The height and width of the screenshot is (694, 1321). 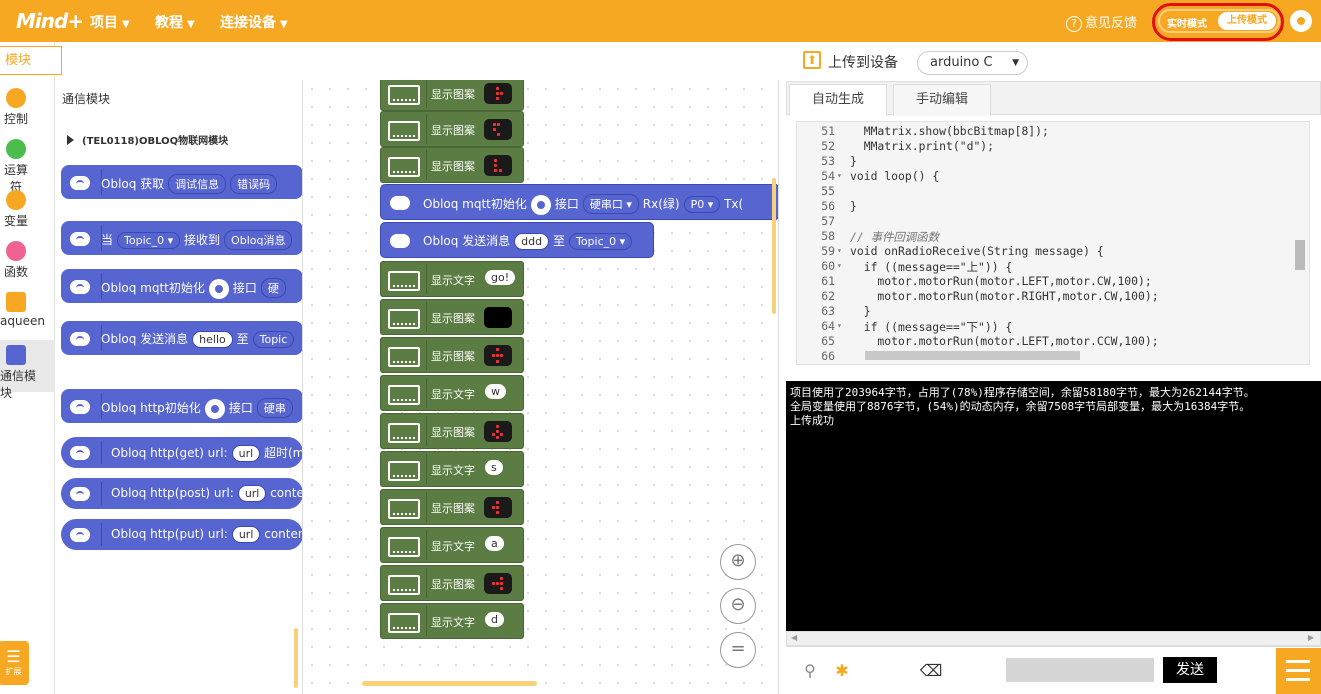 I want to click on line-number: 55, so click(x=828, y=191).